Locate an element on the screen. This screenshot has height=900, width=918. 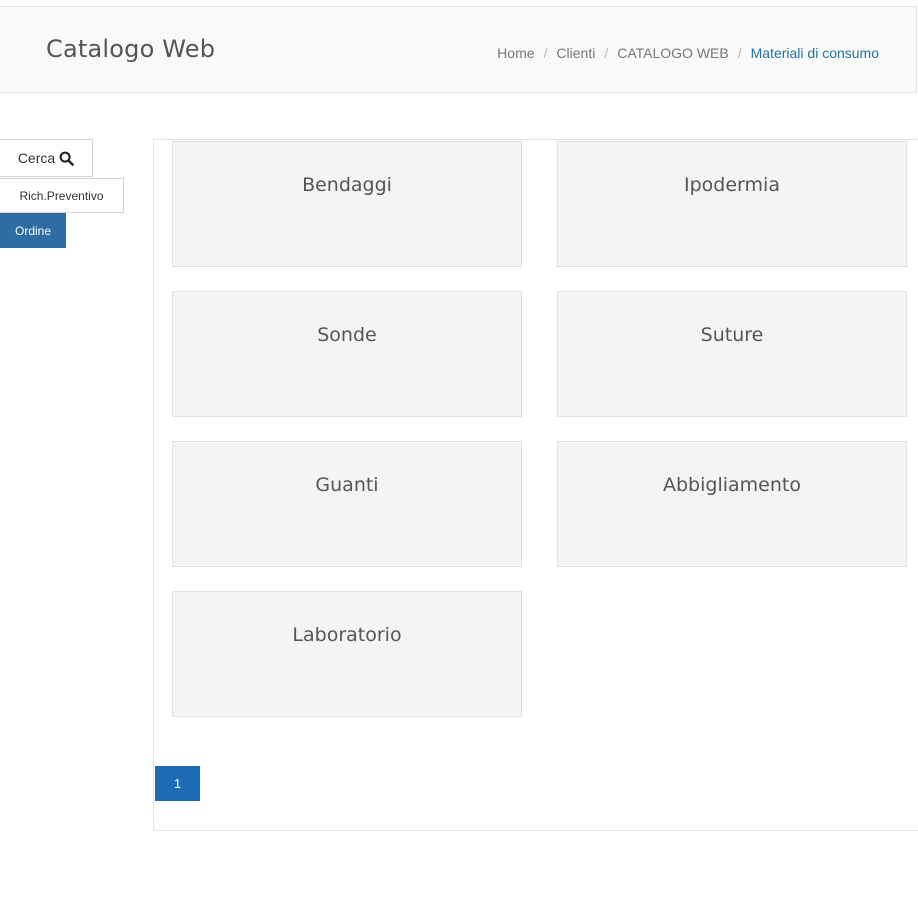
page-title: Catalogo Web is located at coordinates (131, 49).